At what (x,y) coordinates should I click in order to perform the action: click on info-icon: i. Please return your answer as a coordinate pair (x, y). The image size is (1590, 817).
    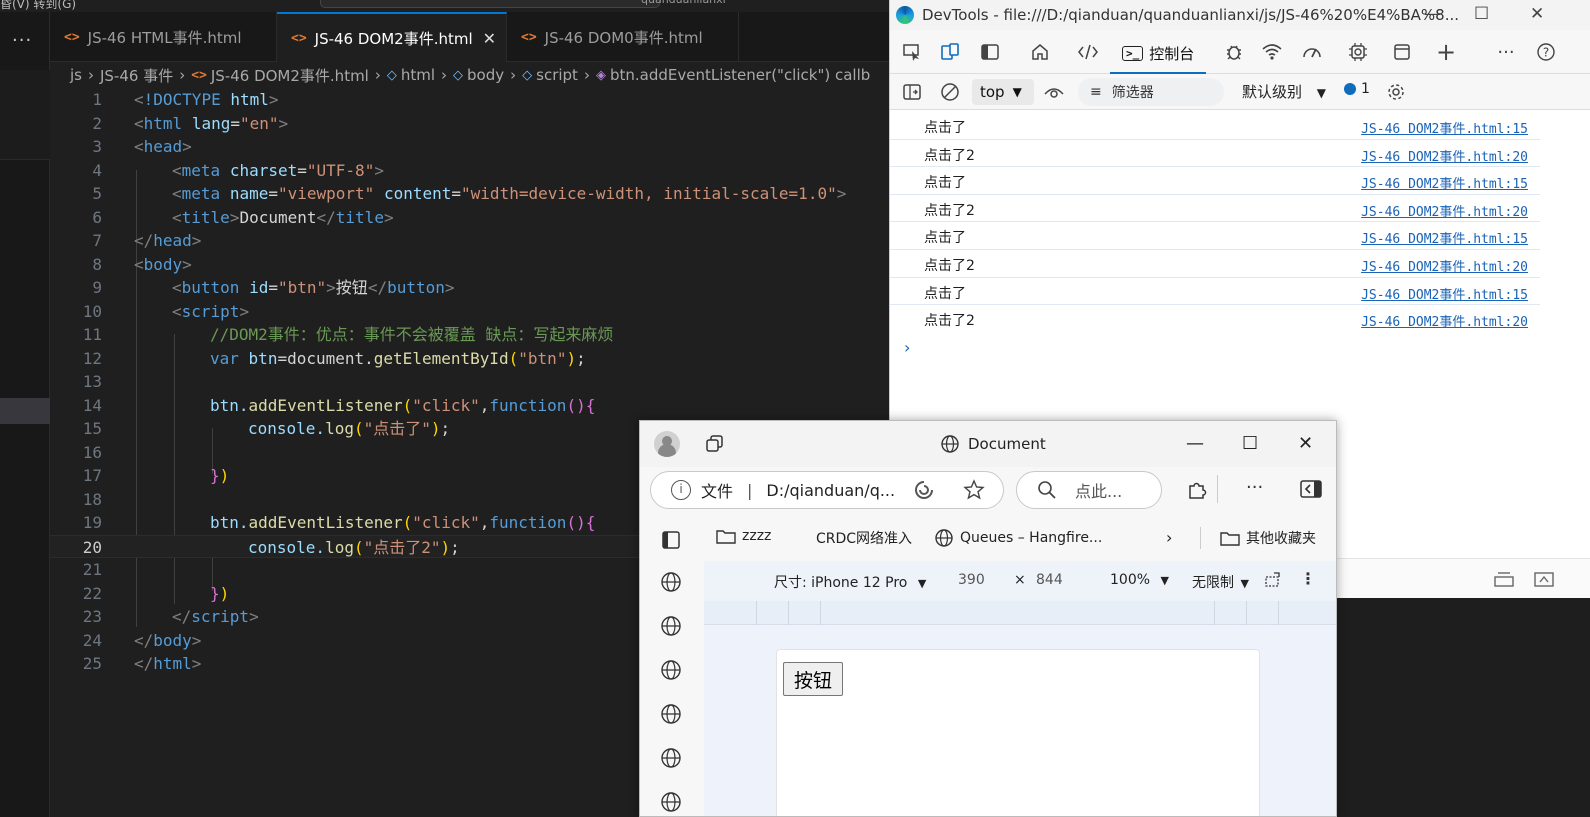
    Looking at the image, I should click on (681, 490).